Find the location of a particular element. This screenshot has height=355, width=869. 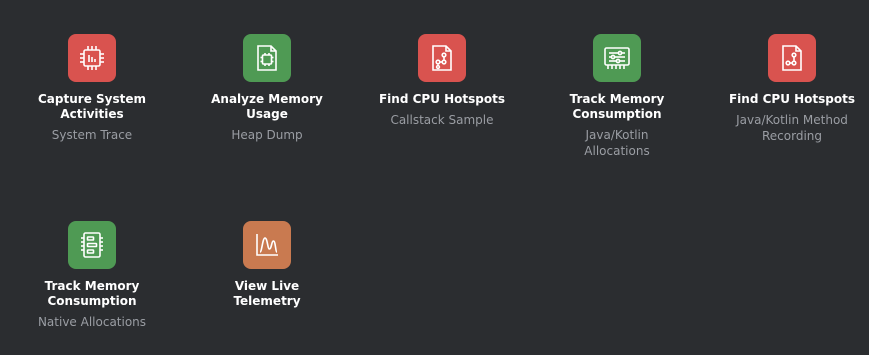

method-trace-document-icon is located at coordinates (792, 58).